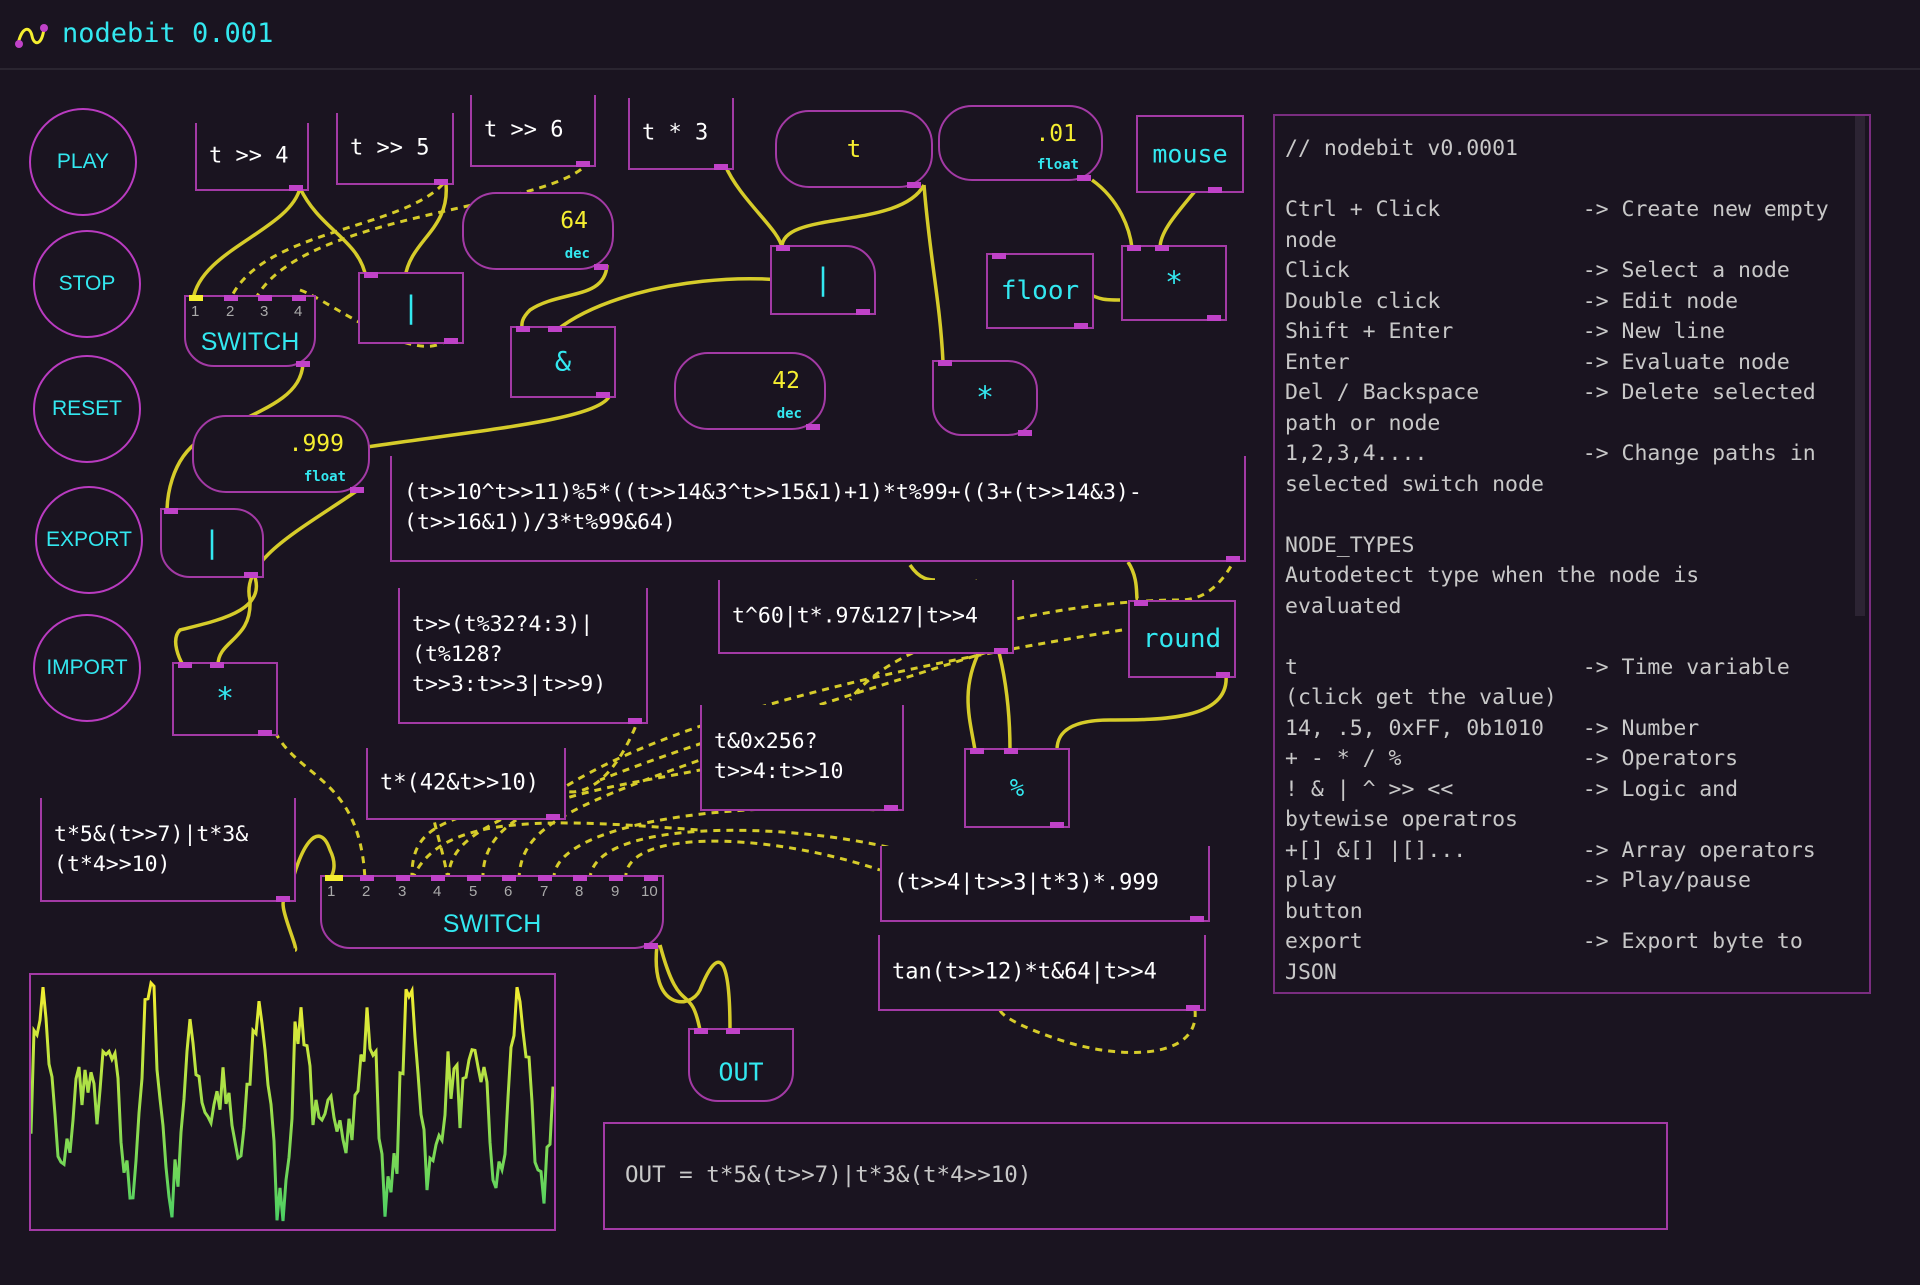 This screenshot has width=1920, height=1285. I want to click on node-or-1: |, so click(411, 308).